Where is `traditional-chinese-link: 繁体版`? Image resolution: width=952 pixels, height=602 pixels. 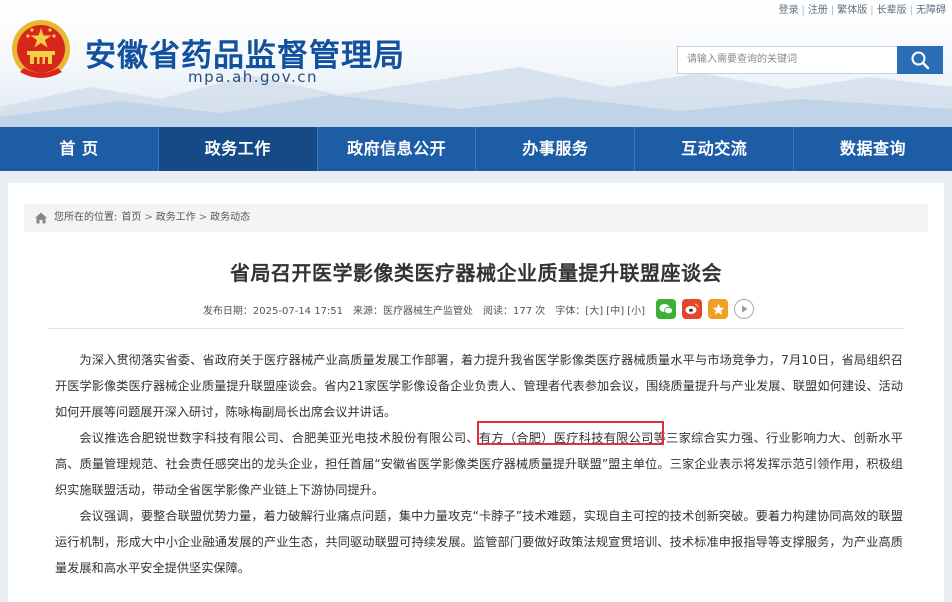
traditional-chinese-link: 繁体版 is located at coordinates (852, 10).